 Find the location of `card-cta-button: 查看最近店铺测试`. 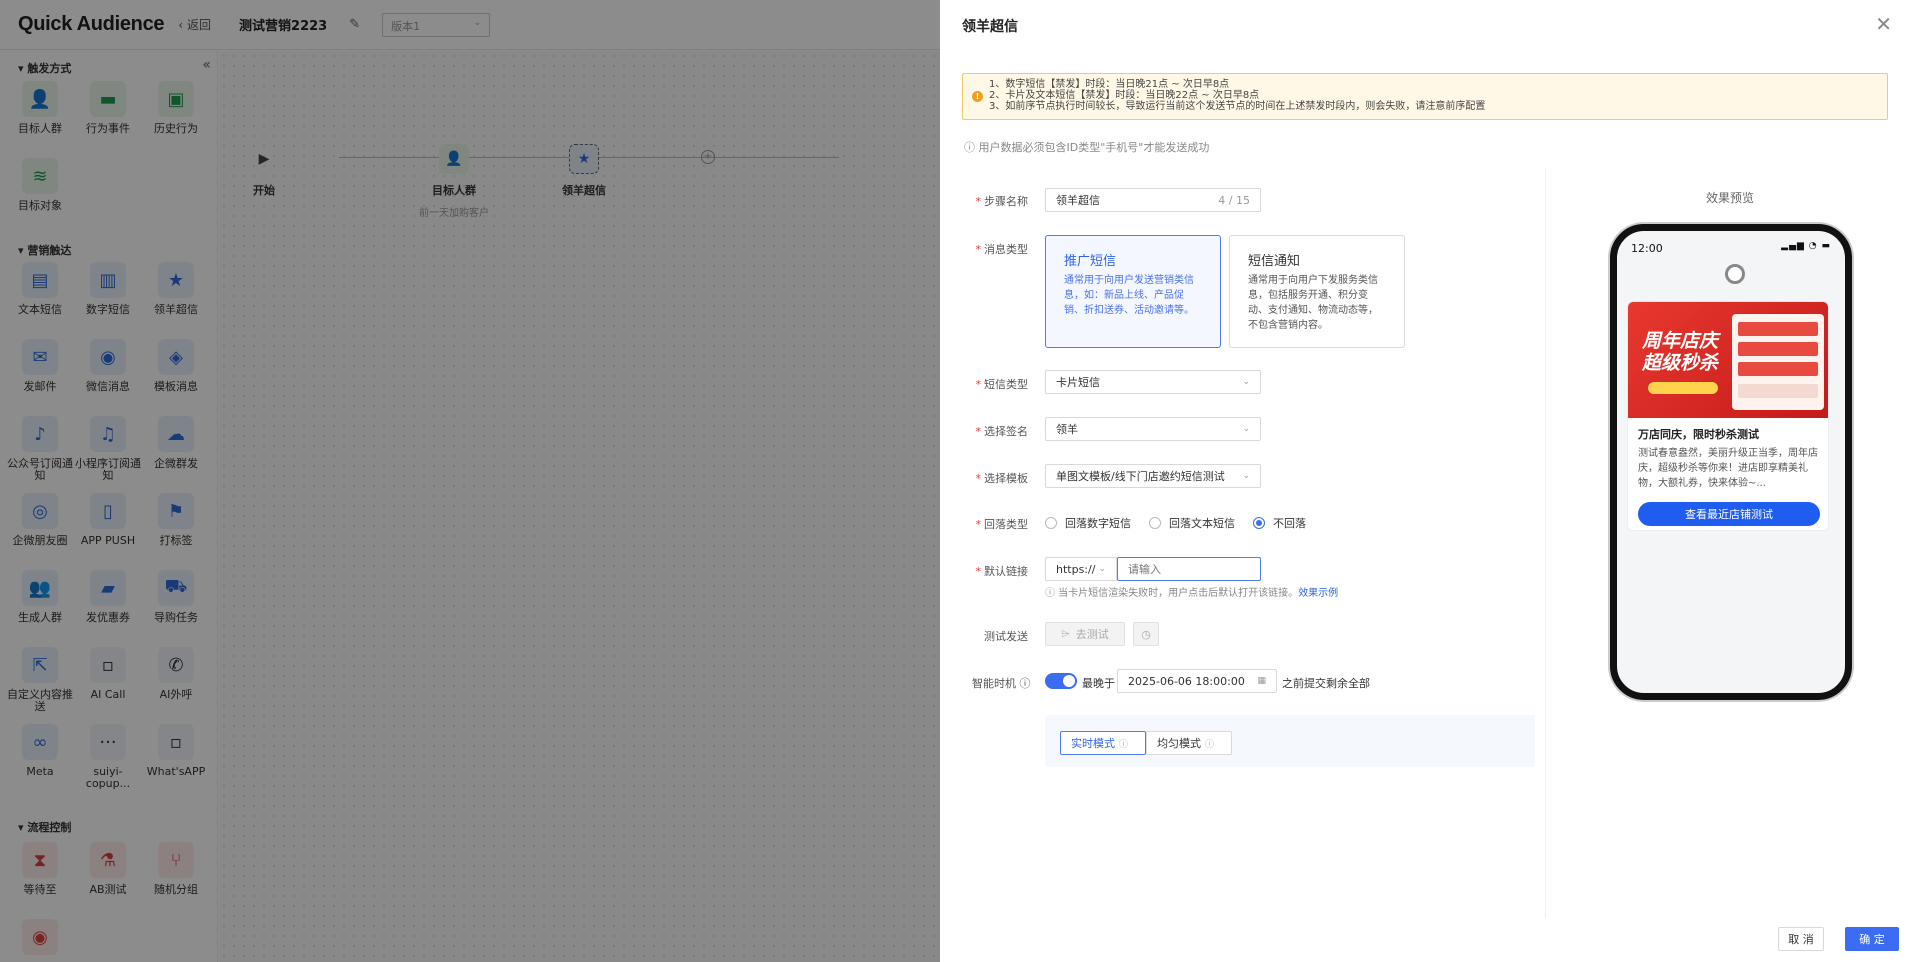

card-cta-button: 查看最近店铺测试 is located at coordinates (1729, 514).